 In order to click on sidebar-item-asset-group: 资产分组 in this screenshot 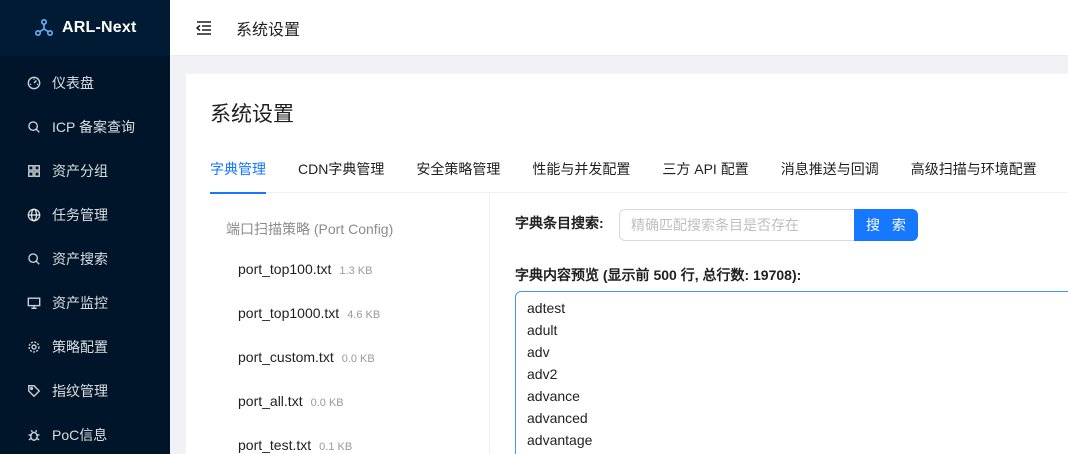, I will do `click(85, 171)`.